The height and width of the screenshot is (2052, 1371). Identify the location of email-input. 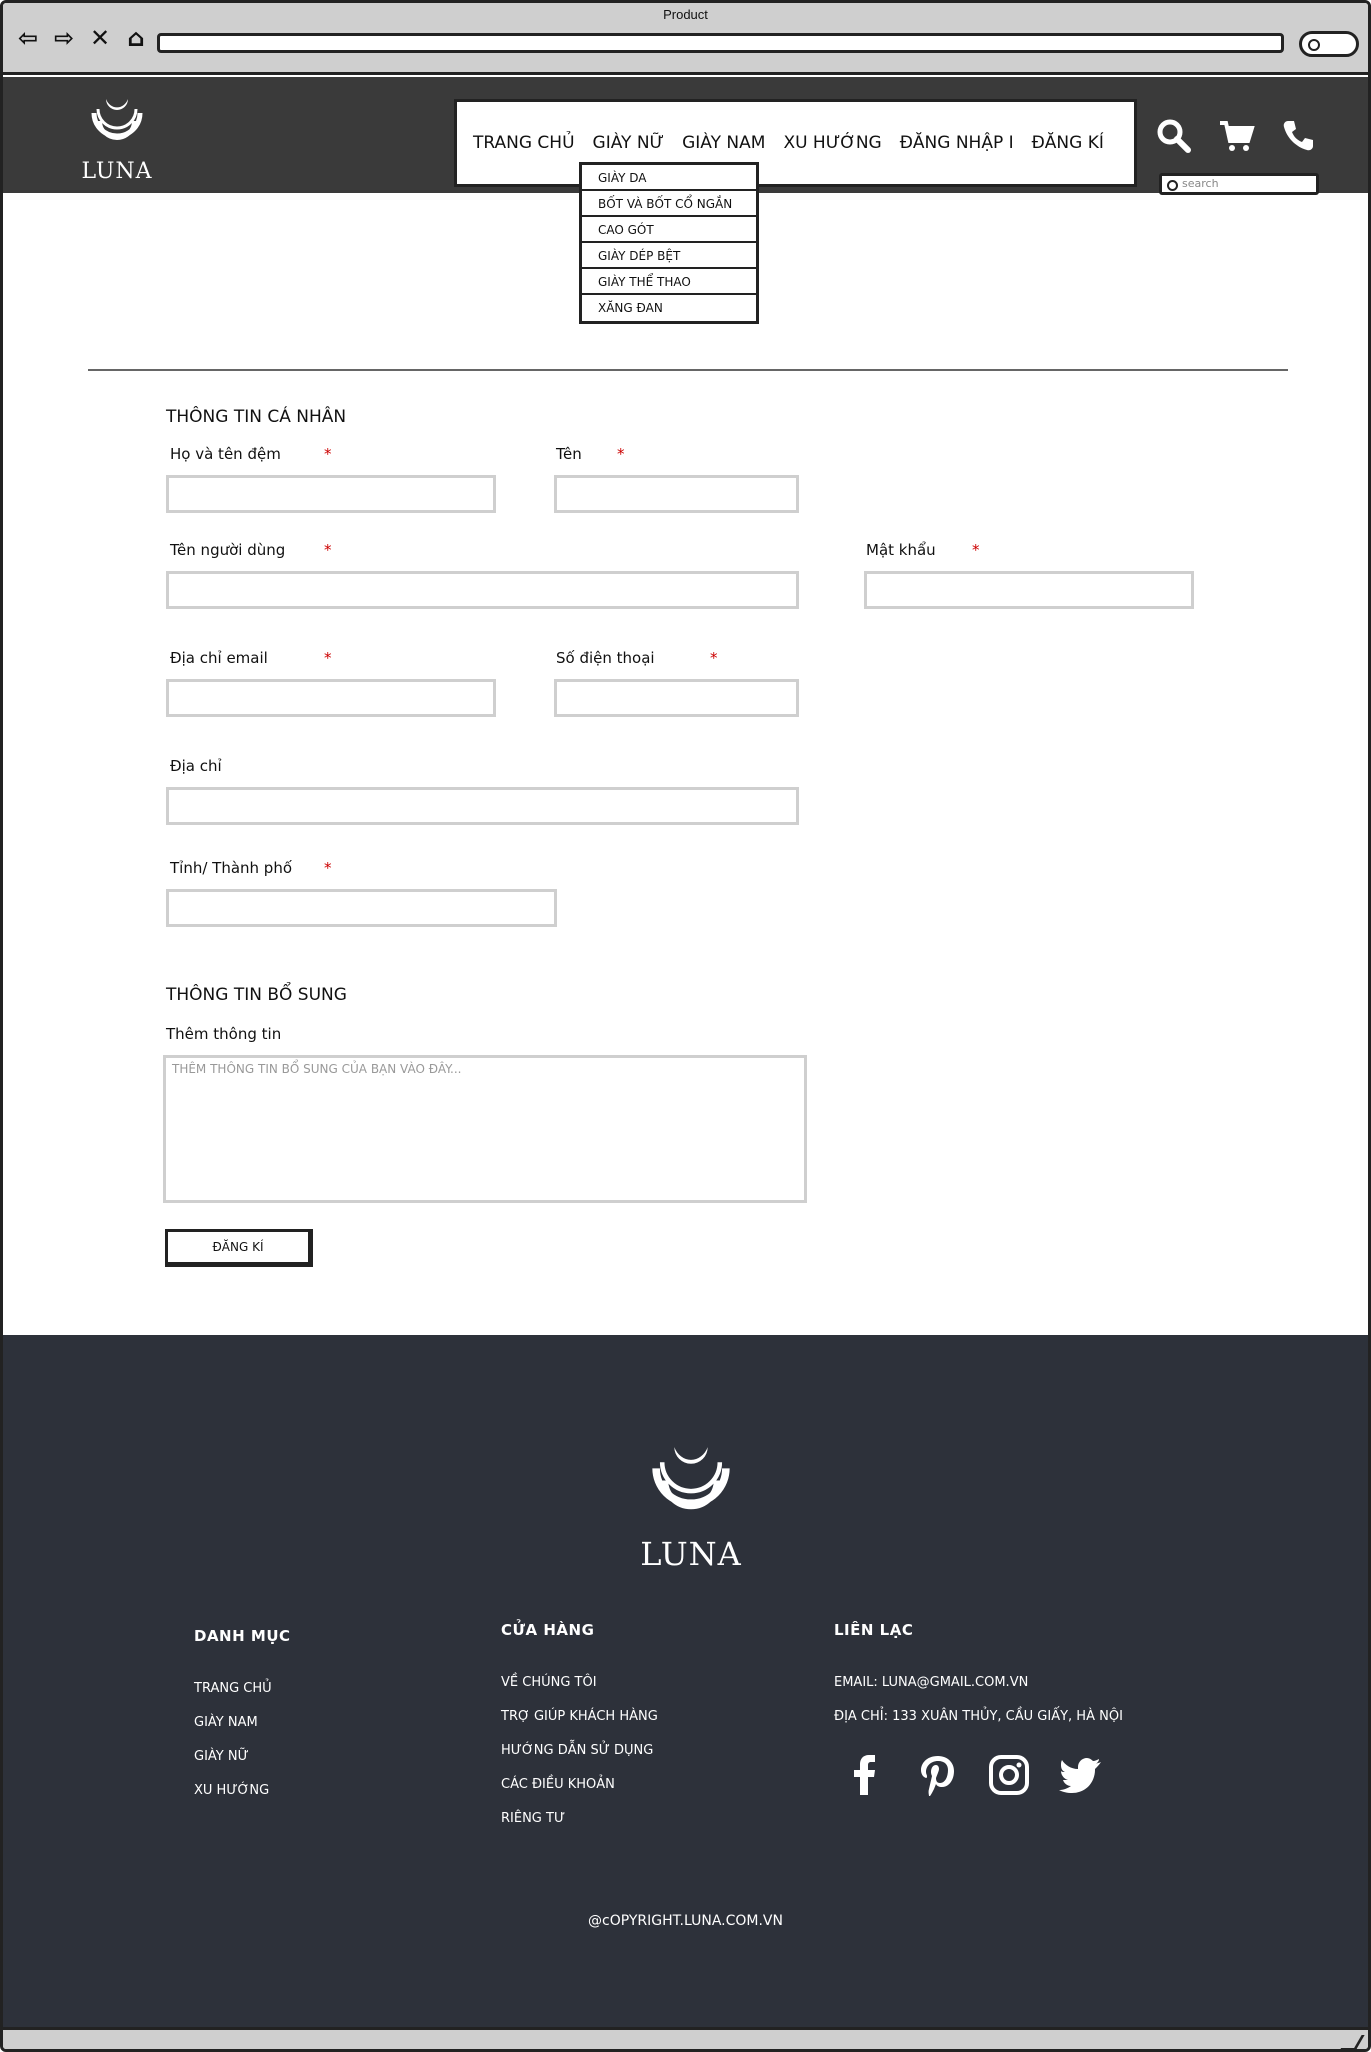
(331, 698).